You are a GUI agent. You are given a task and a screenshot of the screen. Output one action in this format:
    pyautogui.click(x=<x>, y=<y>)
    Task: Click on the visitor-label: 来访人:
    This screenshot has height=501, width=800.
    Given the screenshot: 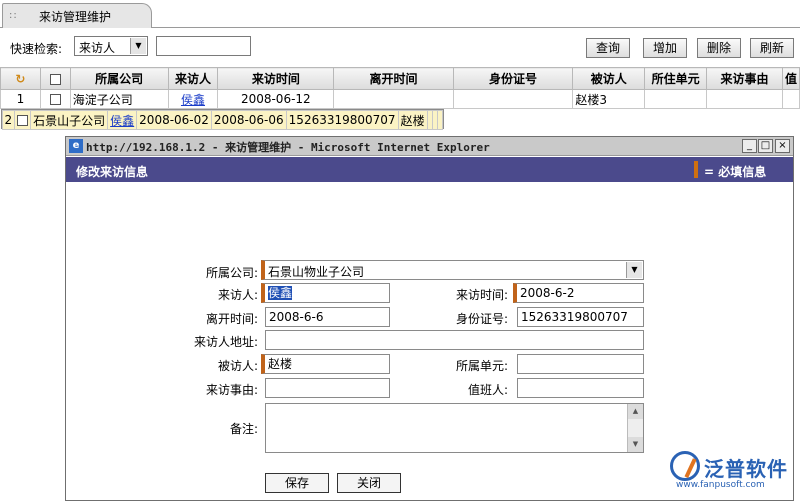 What is the action you would take?
    pyautogui.click(x=237, y=295)
    